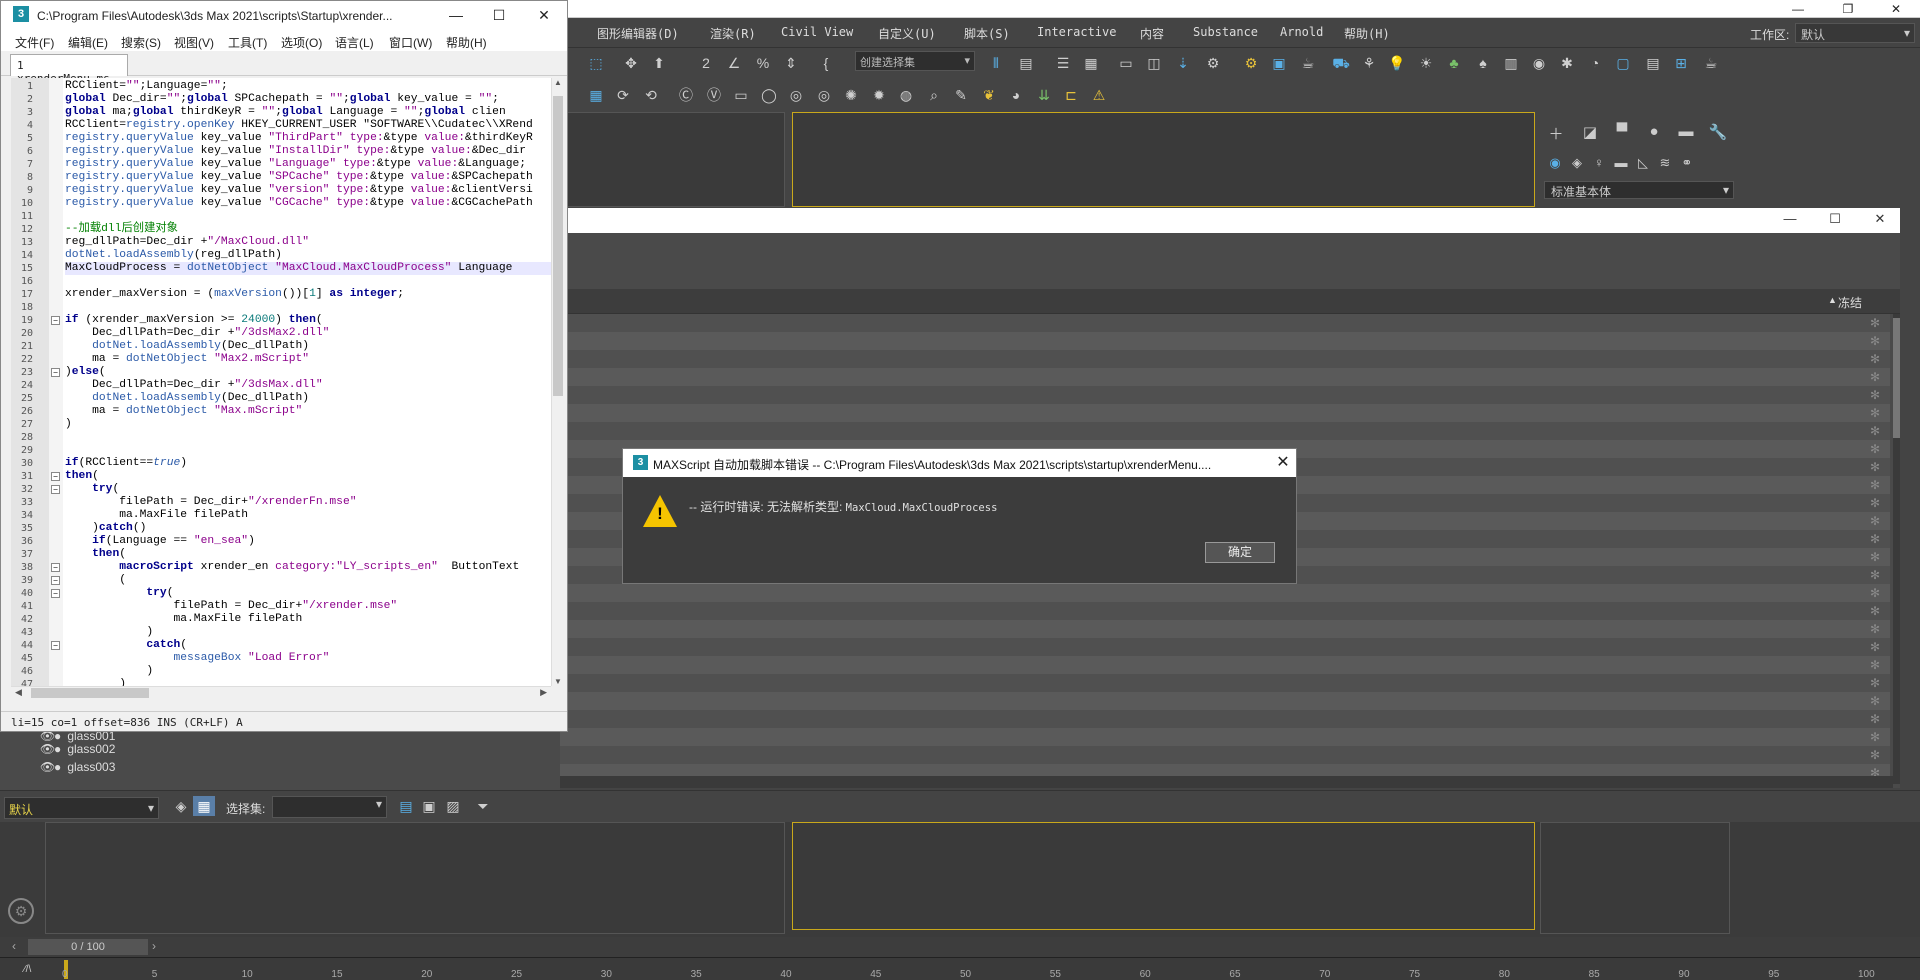 This screenshot has height=980, width=1920. I want to click on helpers-icon: ◺, so click(1643, 165).